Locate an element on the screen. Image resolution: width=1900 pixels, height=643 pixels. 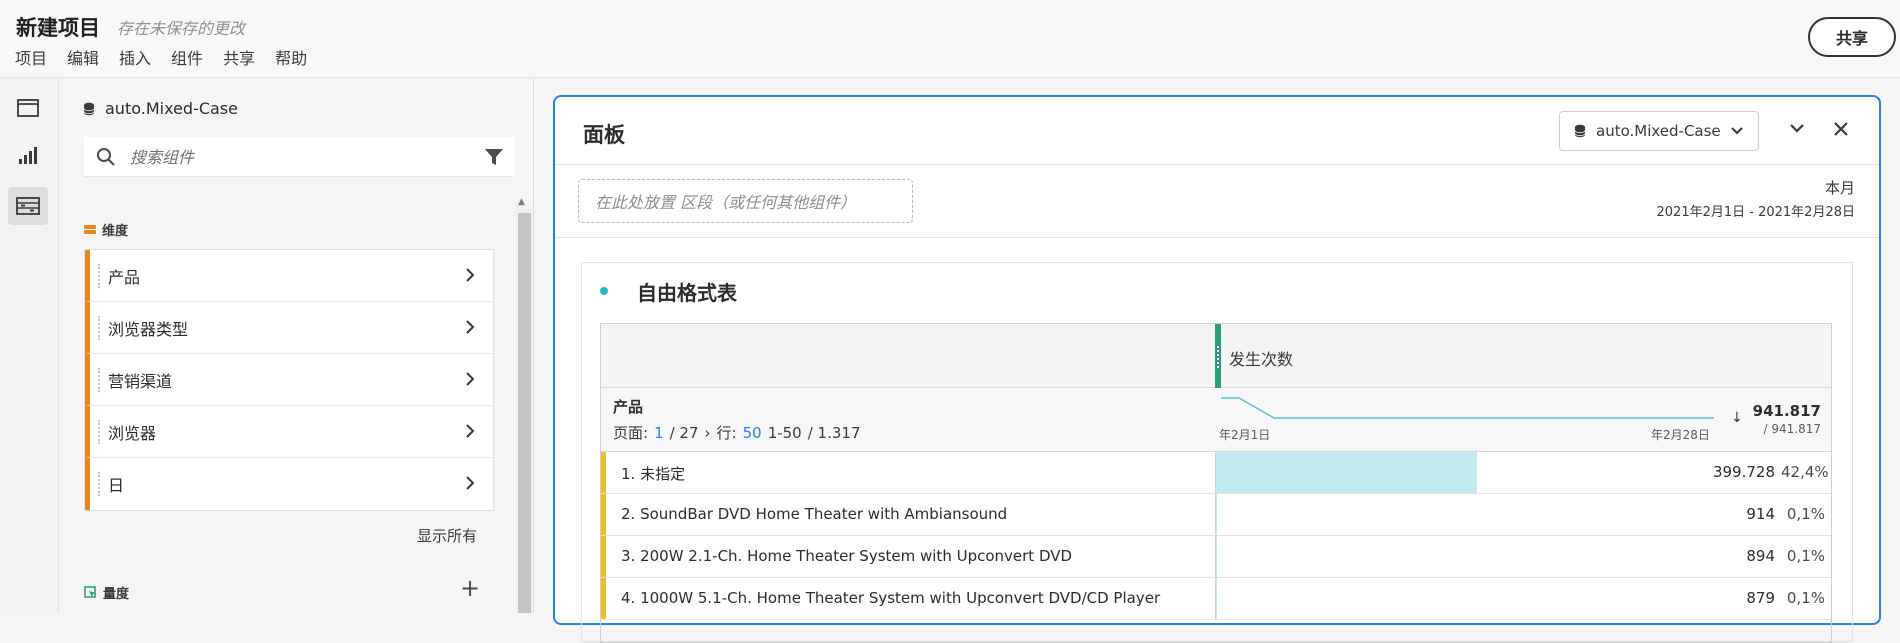
dimension-name: 产品 is located at coordinates (628, 406).